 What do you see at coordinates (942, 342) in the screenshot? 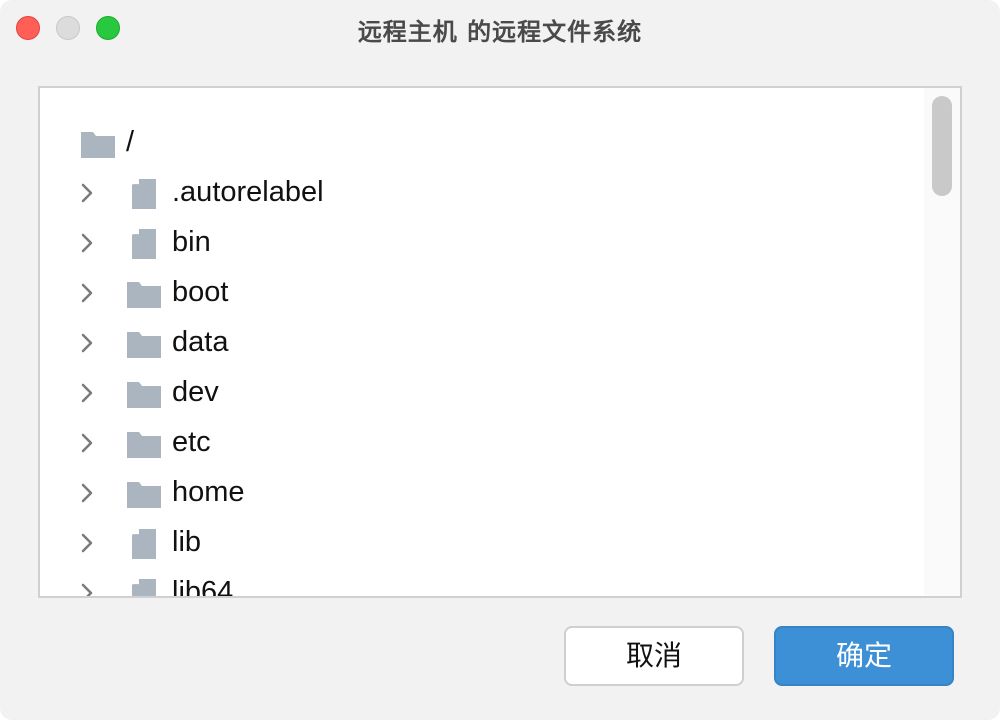
I see `vertical-scrollbar` at bounding box center [942, 342].